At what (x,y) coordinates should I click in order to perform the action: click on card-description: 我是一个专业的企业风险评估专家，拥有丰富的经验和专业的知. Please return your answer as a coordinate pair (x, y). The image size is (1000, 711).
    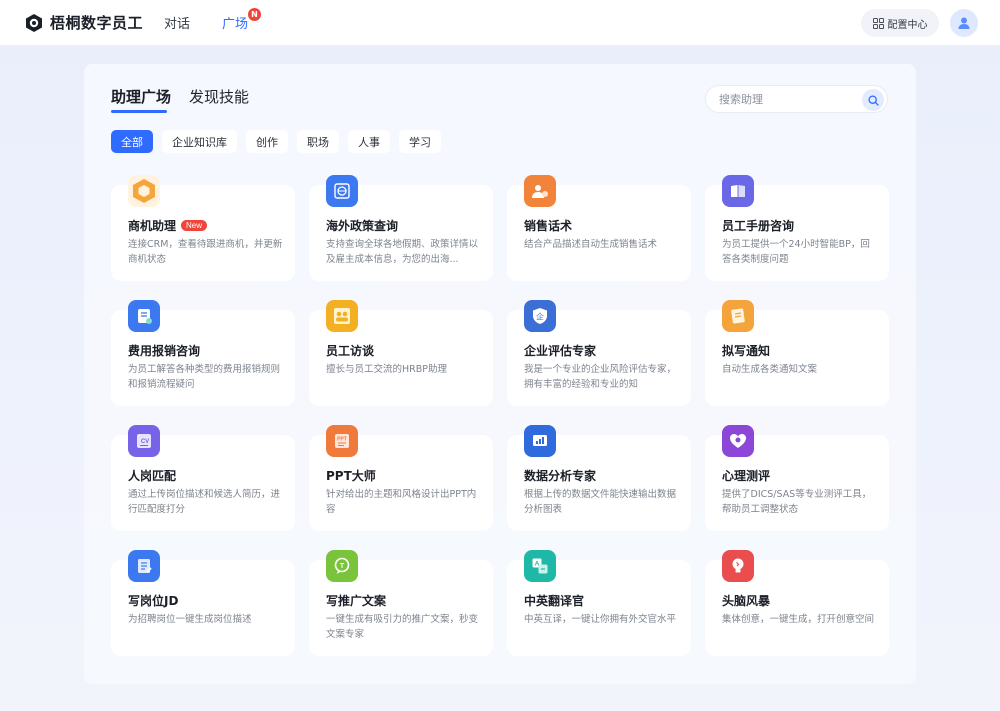
    Looking at the image, I should click on (600, 377).